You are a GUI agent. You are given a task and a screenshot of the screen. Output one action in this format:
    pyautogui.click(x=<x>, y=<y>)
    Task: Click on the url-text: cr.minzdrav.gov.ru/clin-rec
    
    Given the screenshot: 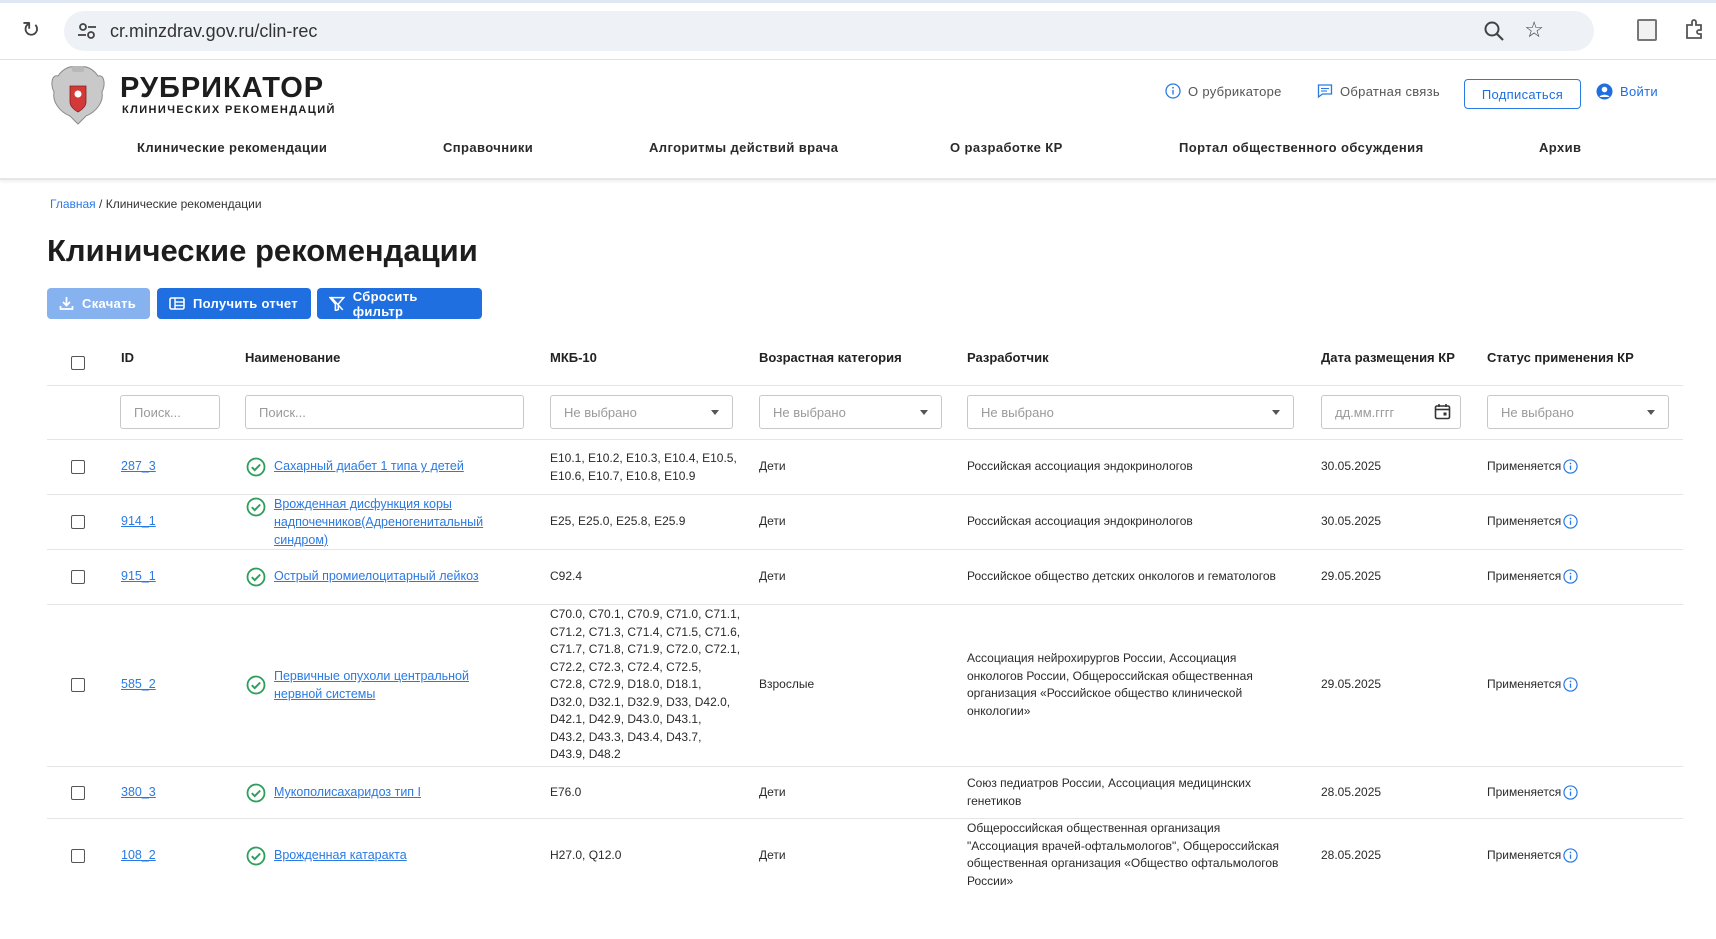 What is the action you would take?
    pyautogui.click(x=213, y=31)
    